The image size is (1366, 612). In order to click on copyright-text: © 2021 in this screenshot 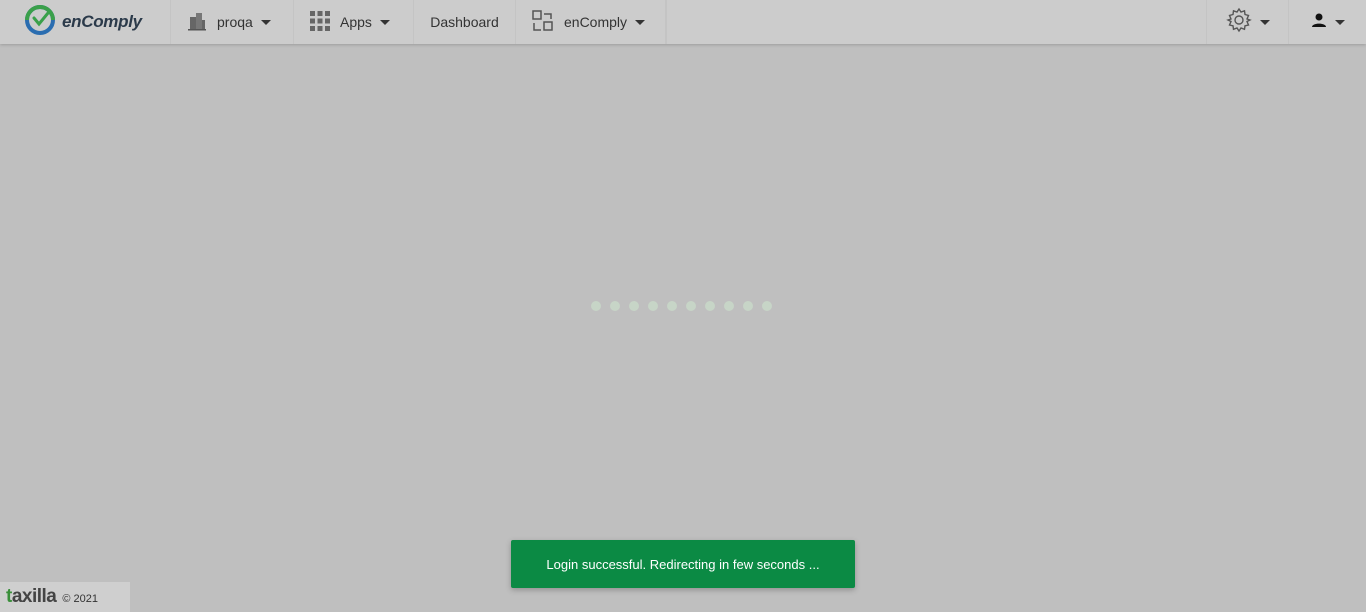, I will do `click(80, 599)`.